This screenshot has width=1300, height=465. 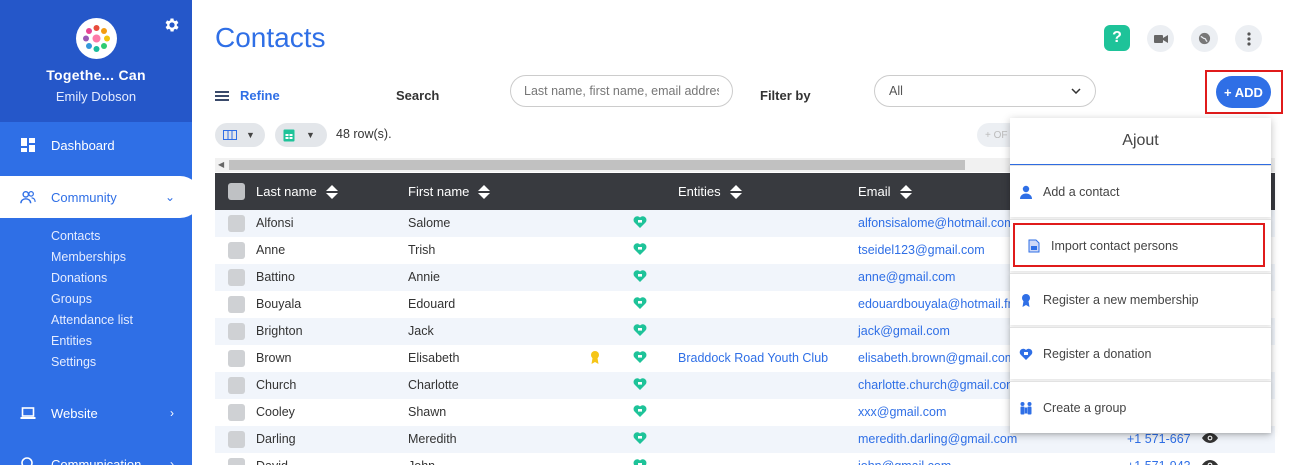 What do you see at coordinates (286, 191) in the screenshot?
I see `column-label: Last name` at bounding box center [286, 191].